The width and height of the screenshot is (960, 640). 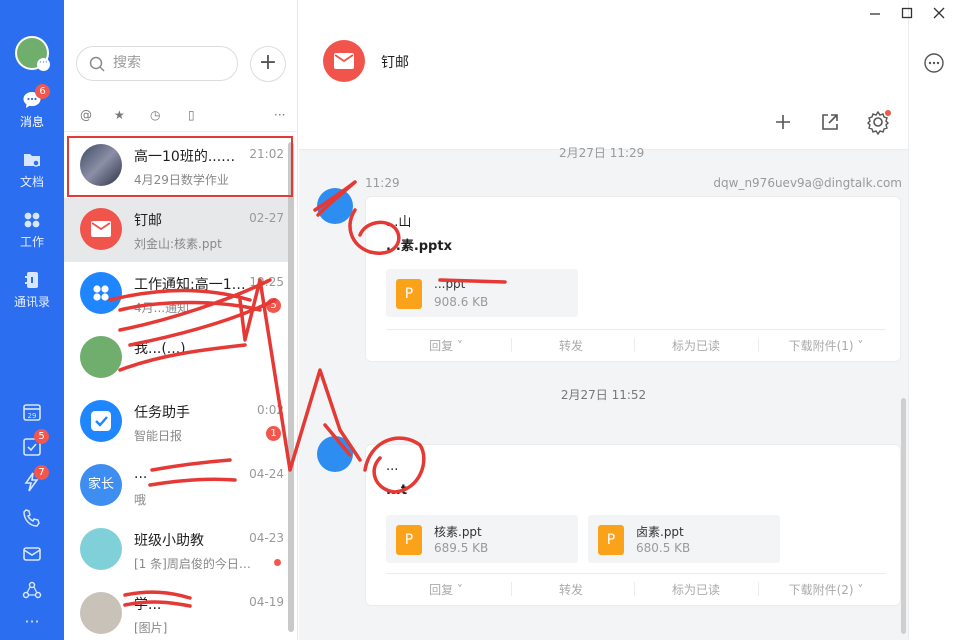 I want to click on conversation-item: 钉邮 02-27 刘金山:核素.ppt, so click(x=177, y=230).